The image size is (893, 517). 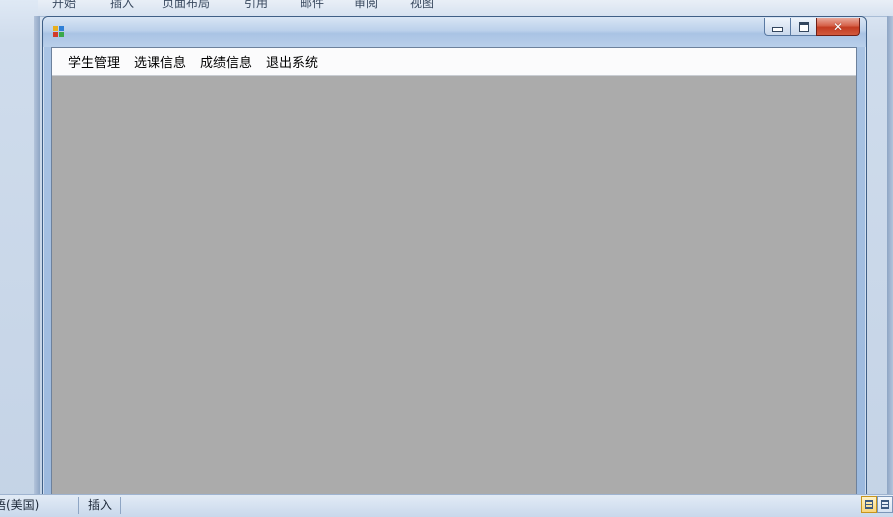 What do you see at coordinates (312, 5) in the screenshot?
I see `host-tab-mailings: 邮件` at bounding box center [312, 5].